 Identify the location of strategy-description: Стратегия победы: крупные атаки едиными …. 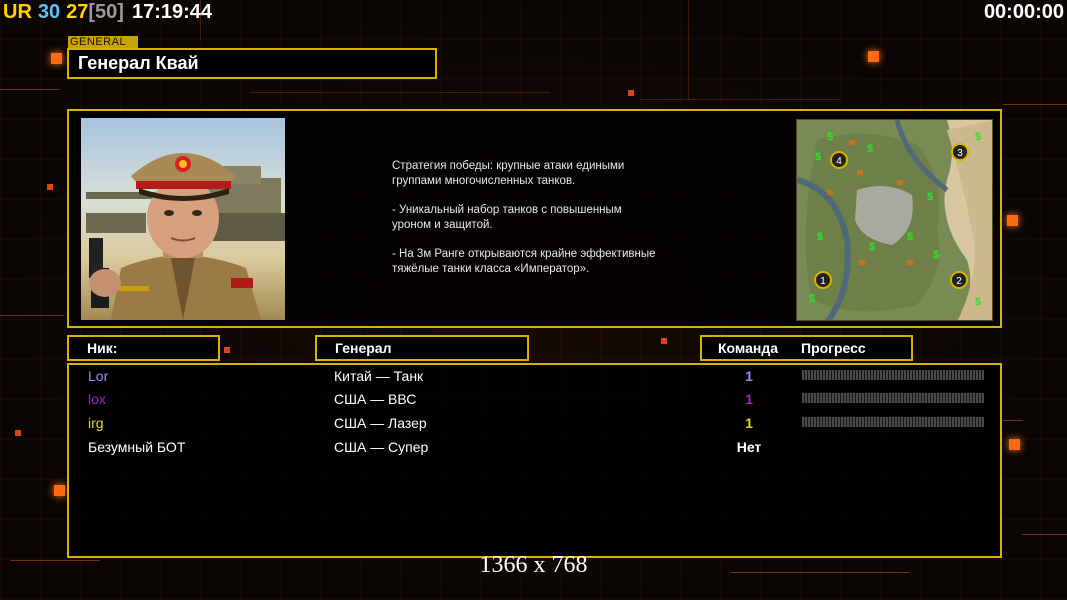
(524, 217).